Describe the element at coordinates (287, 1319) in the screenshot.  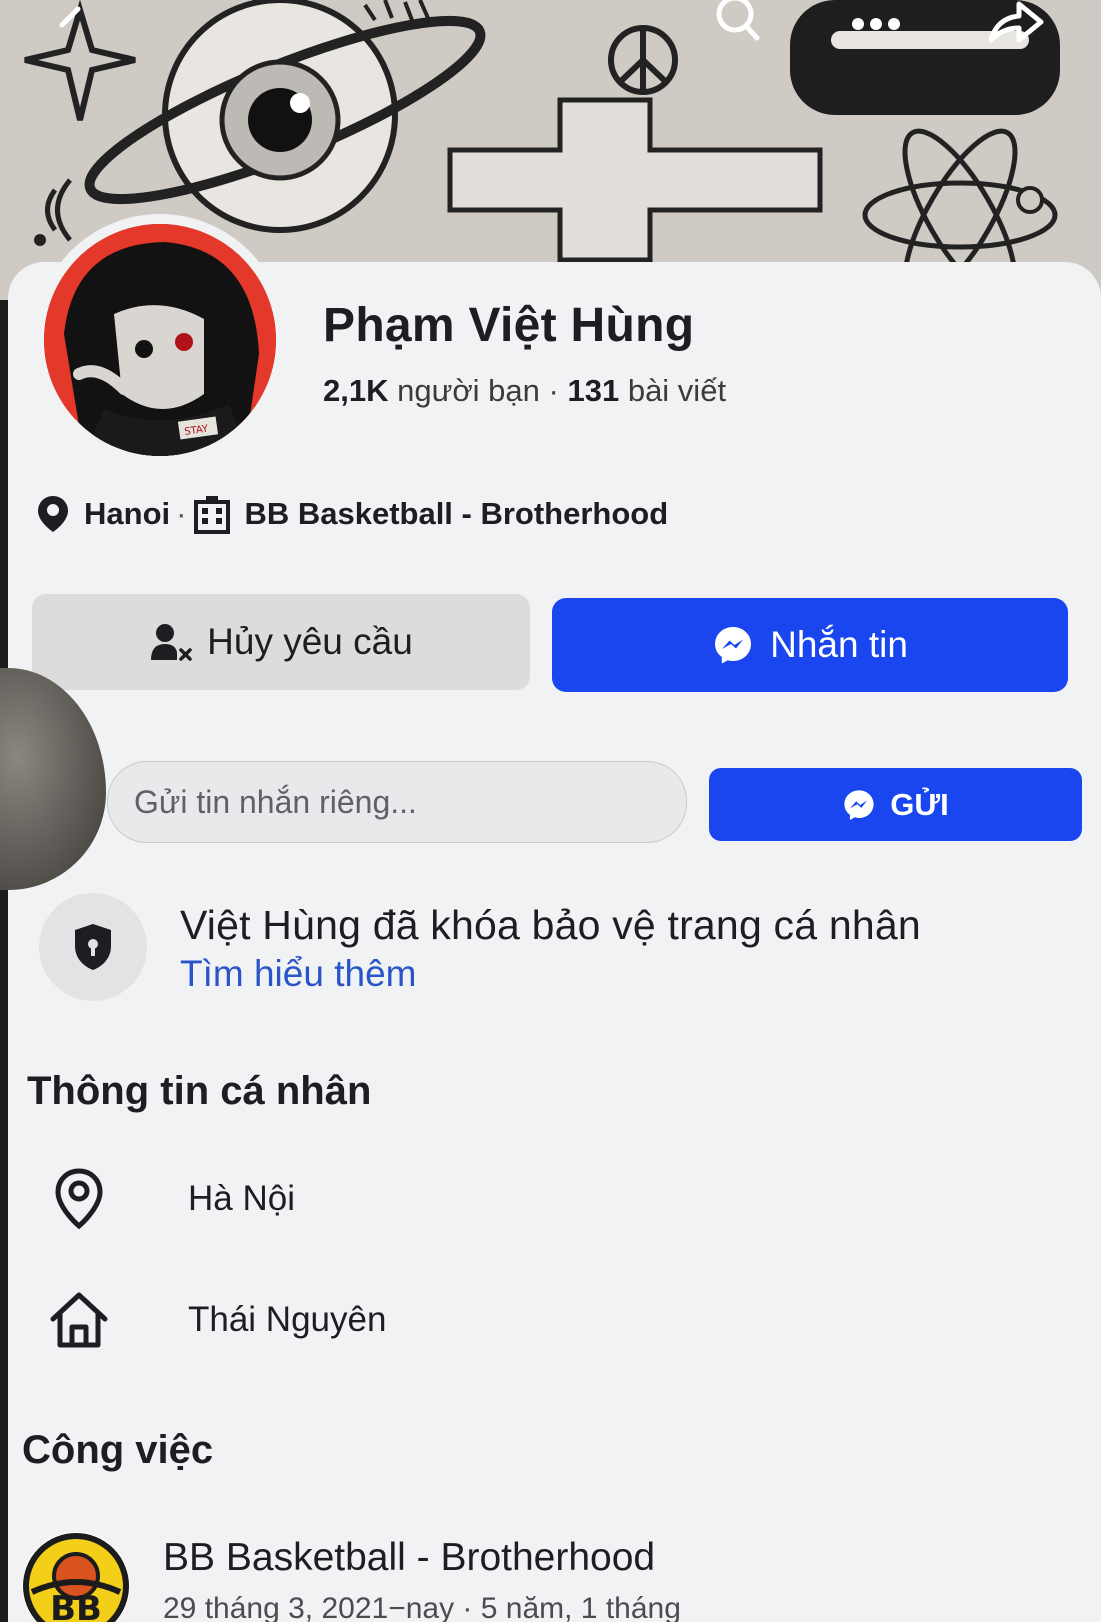
I see `hometown-text: Thái Nguyên` at that location.